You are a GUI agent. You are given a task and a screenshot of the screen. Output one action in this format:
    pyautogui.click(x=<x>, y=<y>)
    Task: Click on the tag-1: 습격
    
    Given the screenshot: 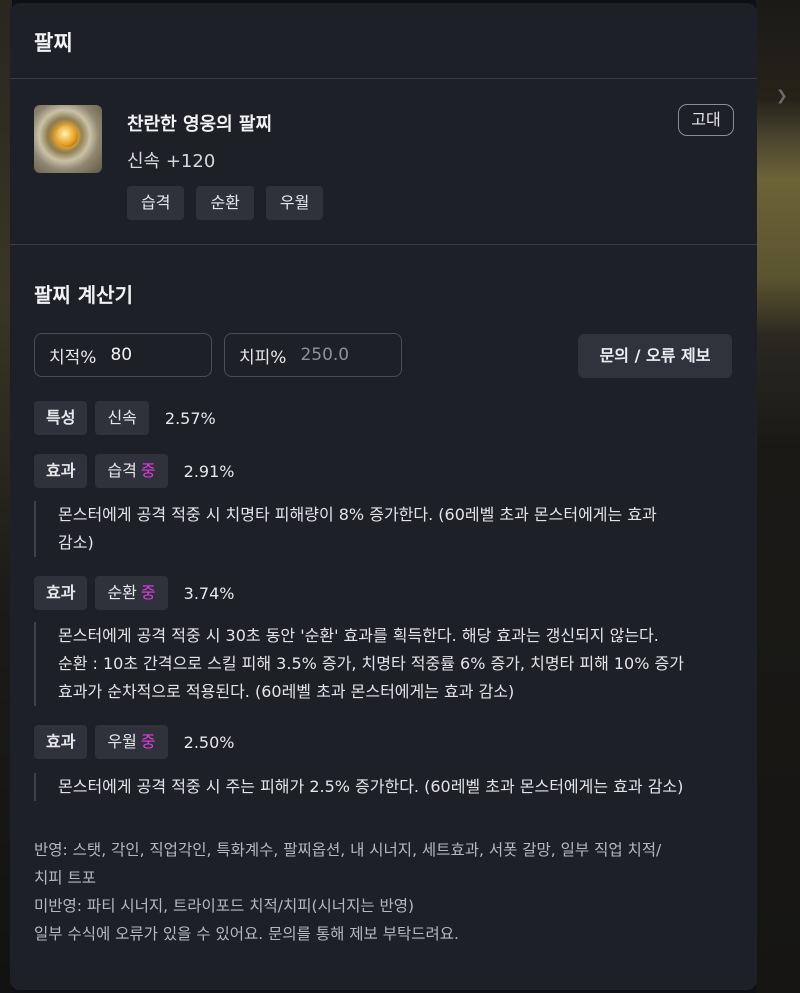 What is the action you would take?
    pyautogui.click(x=156, y=203)
    